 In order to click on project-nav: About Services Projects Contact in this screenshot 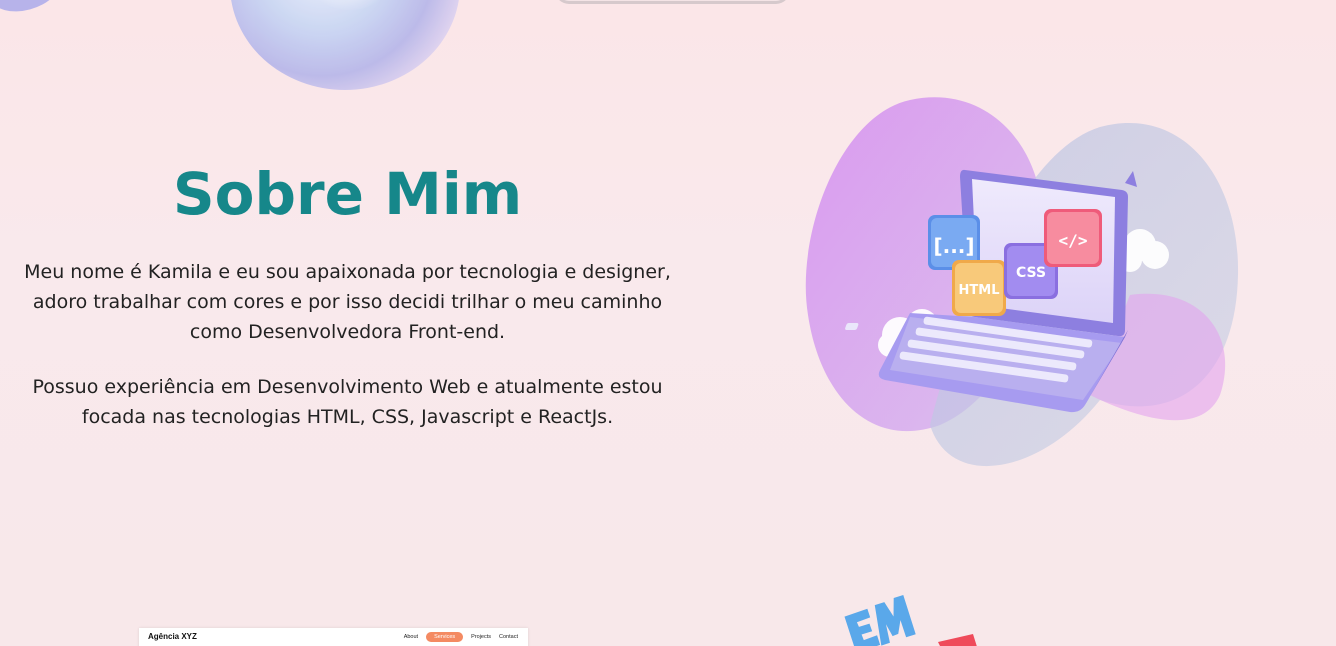, I will do `click(461, 637)`.